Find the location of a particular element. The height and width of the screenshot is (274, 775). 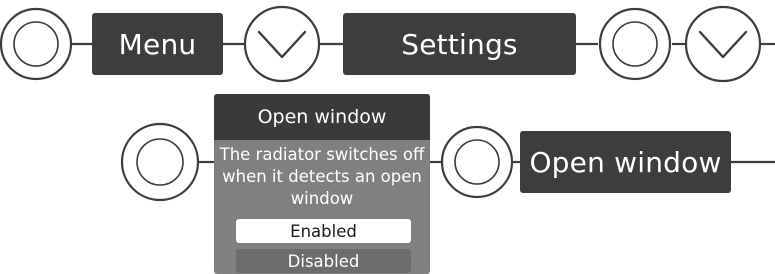

screen-title: Open window is located at coordinates (322, 117).